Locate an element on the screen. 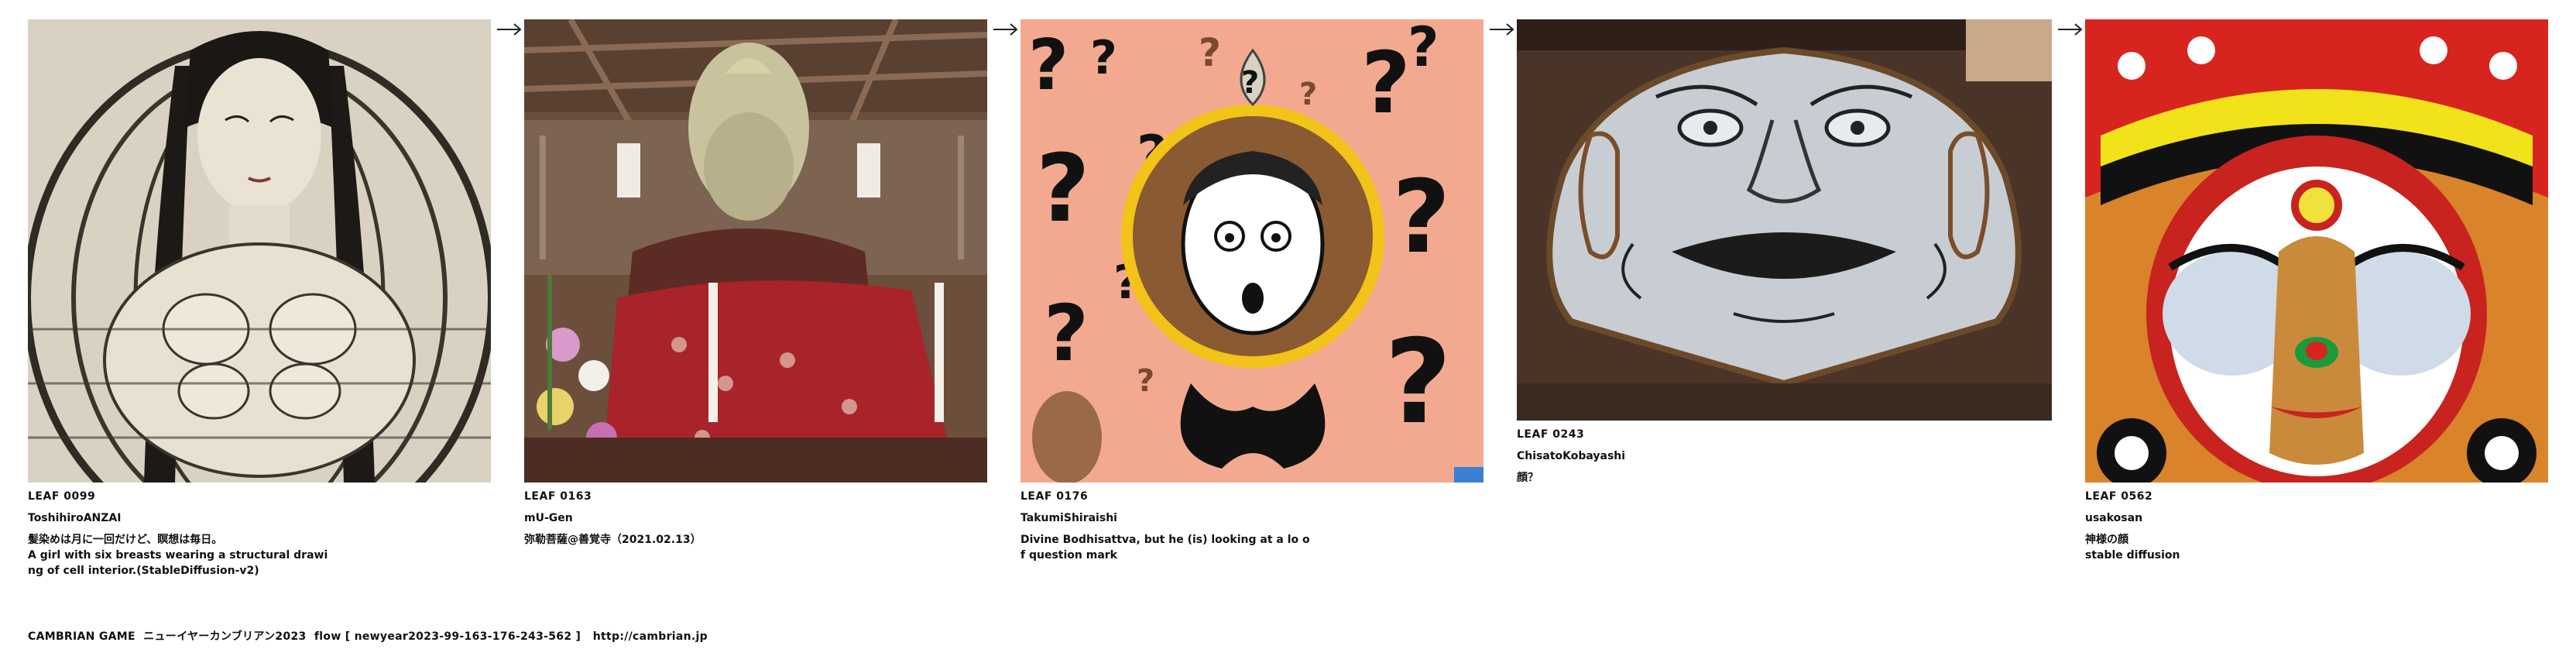 The height and width of the screenshot is (656, 2576). leaf-author: ChisatoKobayashi is located at coordinates (1784, 456).